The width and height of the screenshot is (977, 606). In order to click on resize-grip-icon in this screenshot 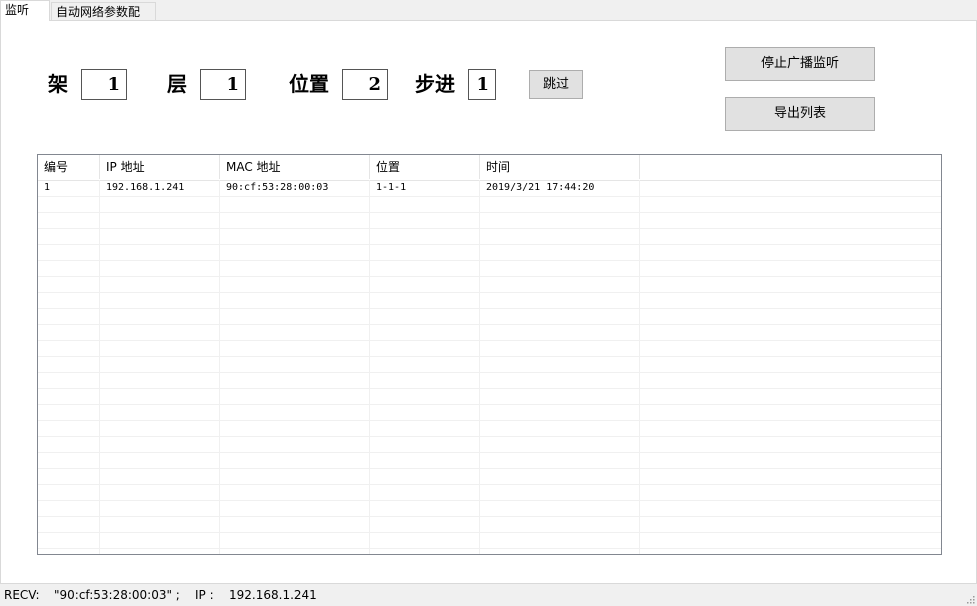, I will do `click(970, 599)`.